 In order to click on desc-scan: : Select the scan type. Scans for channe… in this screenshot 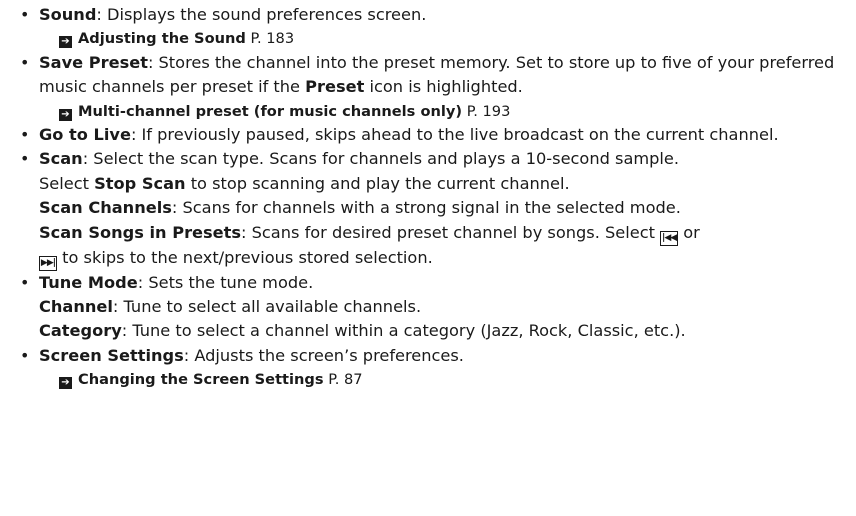, I will do `click(381, 159)`.